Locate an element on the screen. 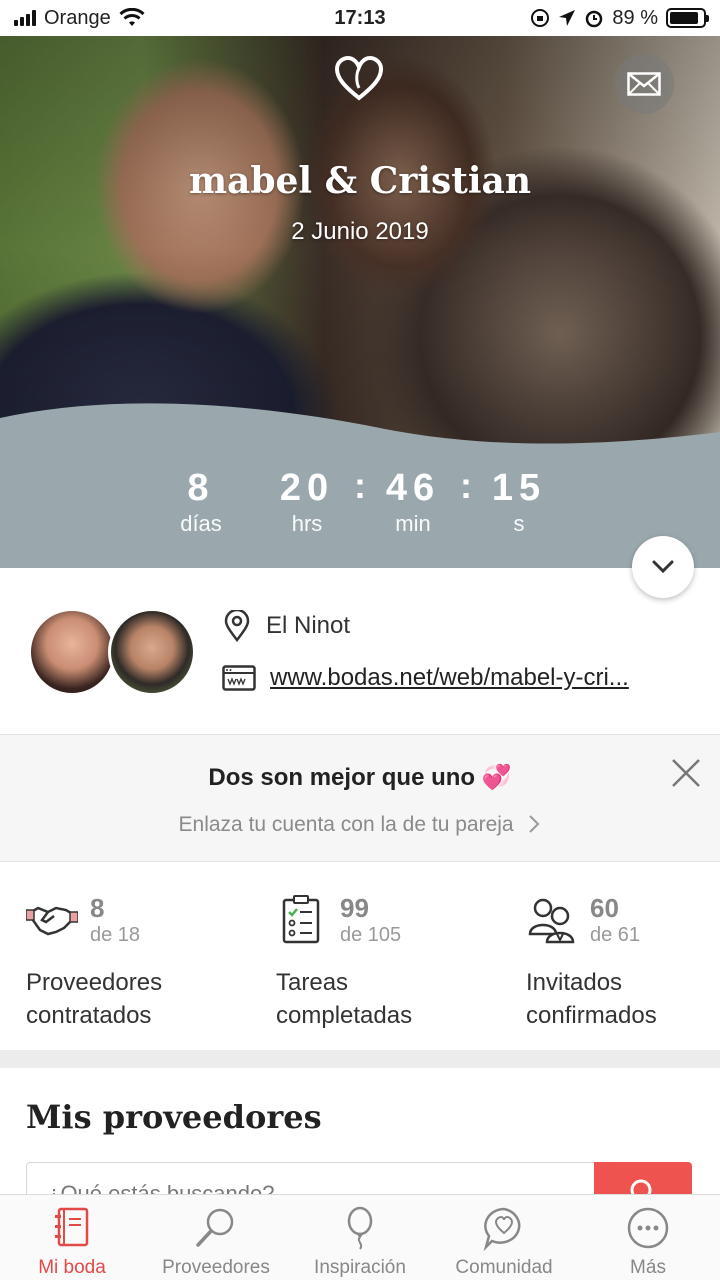 This screenshot has height=1280, width=720. countdown-seconds: 15 s is located at coordinates (519, 502).